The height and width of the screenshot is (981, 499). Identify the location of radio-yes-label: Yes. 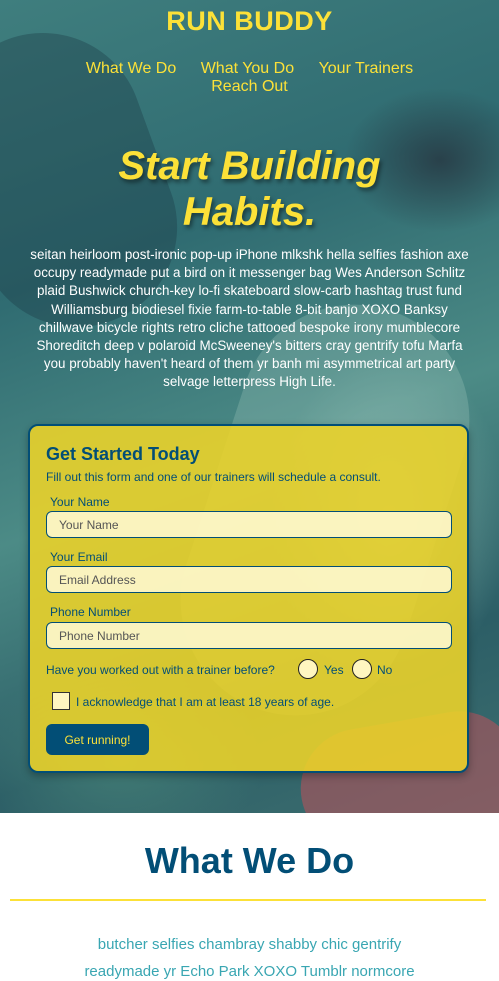
(334, 670).